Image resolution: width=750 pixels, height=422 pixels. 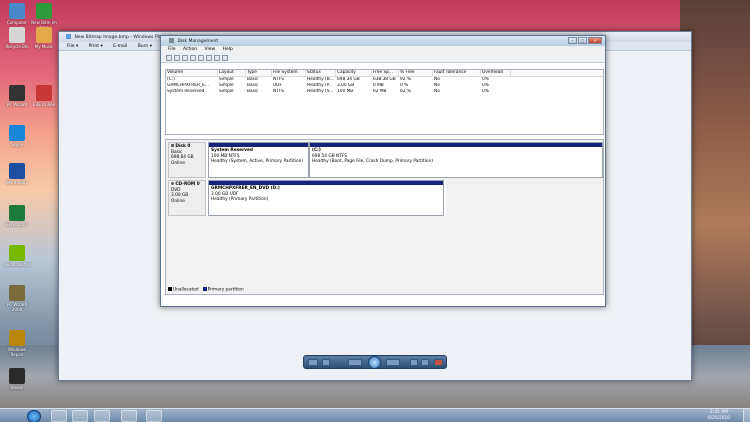 I want to click on disk-management-toolbar, so click(x=383, y=58).